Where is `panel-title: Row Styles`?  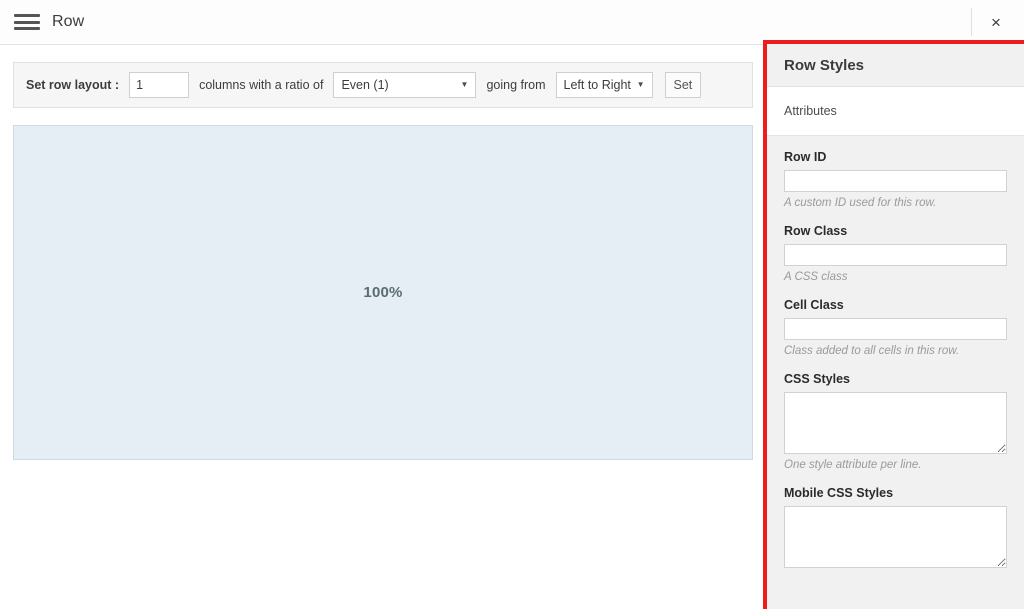
panel-title: Row Styles is located at coordinates (824, 65).